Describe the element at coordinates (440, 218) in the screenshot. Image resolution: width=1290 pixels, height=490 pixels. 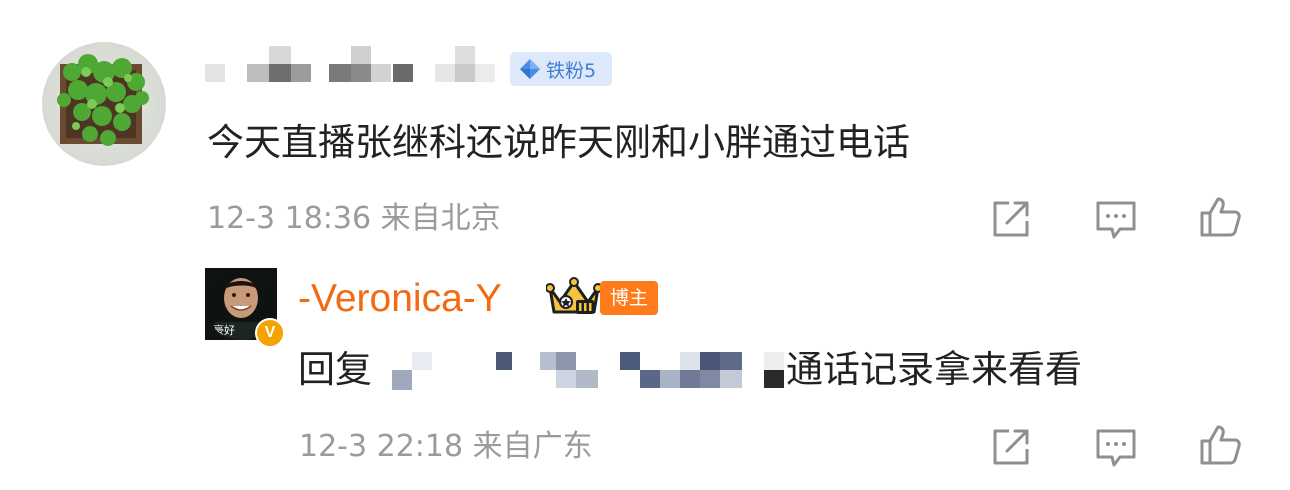
I see `comment-location: 来自北京` at that location.